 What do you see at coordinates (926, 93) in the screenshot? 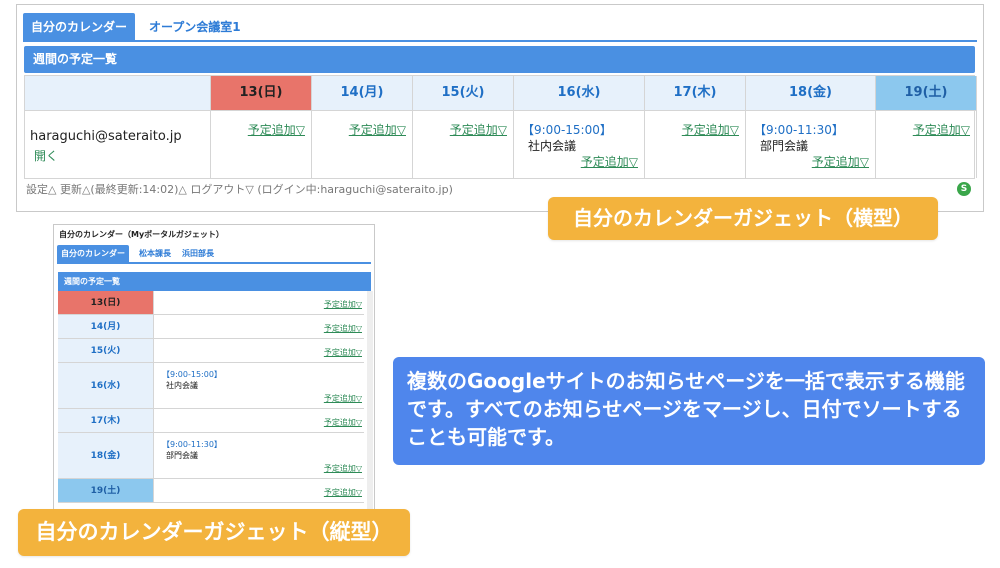
I see `day-header: 19(土)` at bounding box center [926, 93].